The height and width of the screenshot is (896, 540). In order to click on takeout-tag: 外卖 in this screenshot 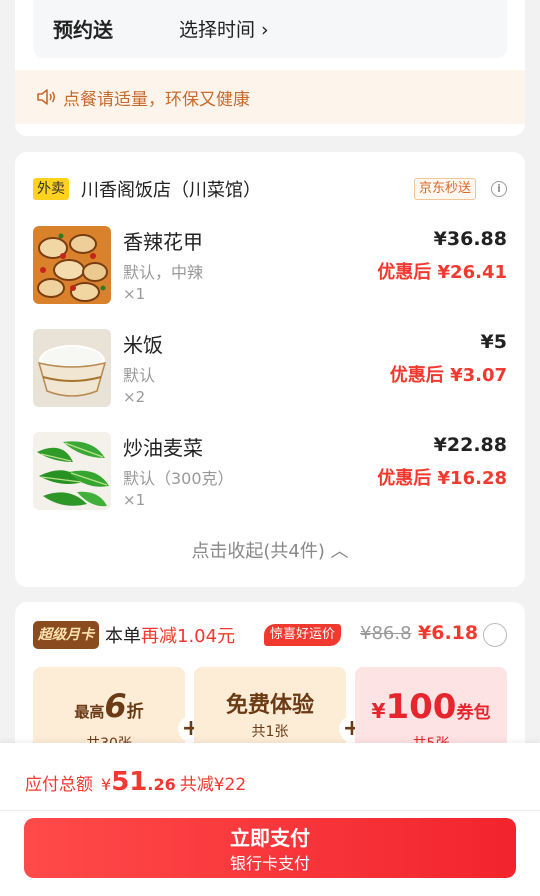, I will do `click(51, 189)`.